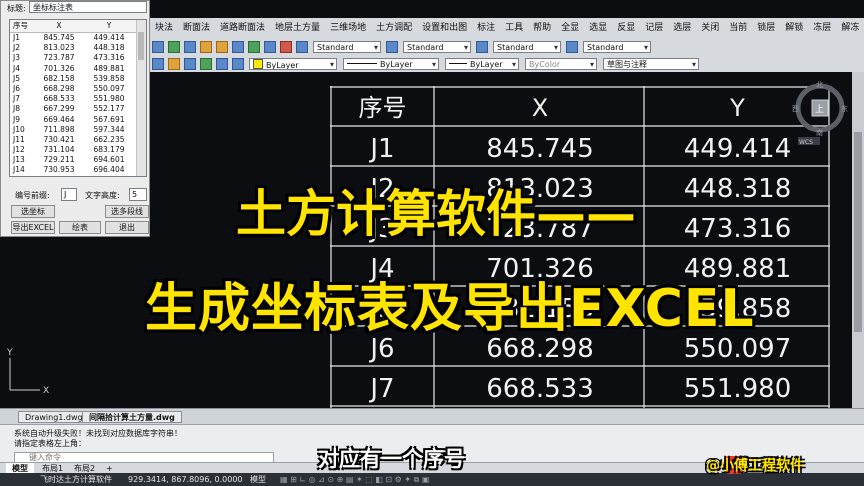 This screenshot has width=864, height=486. What do you see at coordinates (20, 25) in the screenshot?
I see `column-header: 序号` at bounding box center [20, 25].